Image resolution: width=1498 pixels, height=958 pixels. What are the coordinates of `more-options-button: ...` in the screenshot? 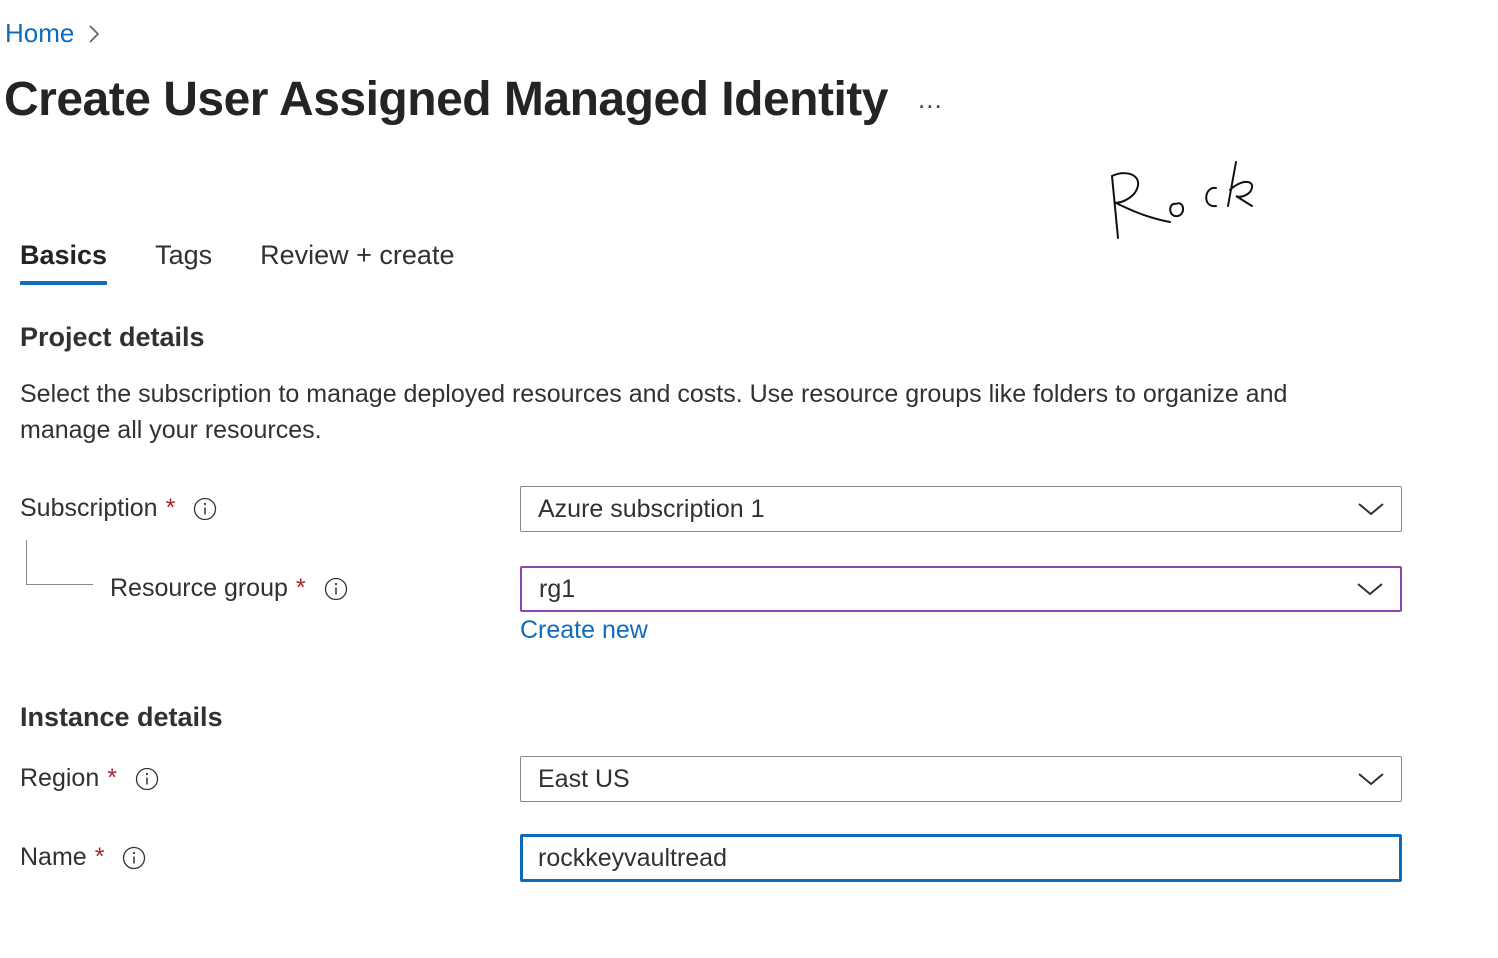 It's located at (930, 99).